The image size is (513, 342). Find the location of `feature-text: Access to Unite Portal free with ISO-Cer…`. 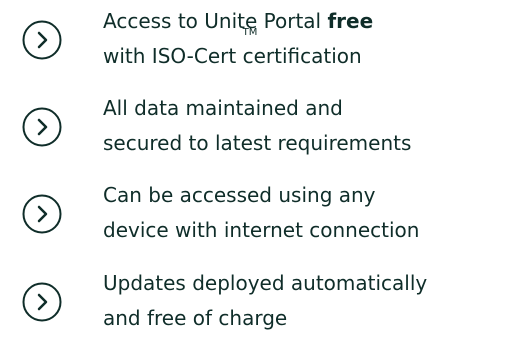

feature-text: Access to Unite Portal free with ISO-Cer… is located at coordinates (238, 39).